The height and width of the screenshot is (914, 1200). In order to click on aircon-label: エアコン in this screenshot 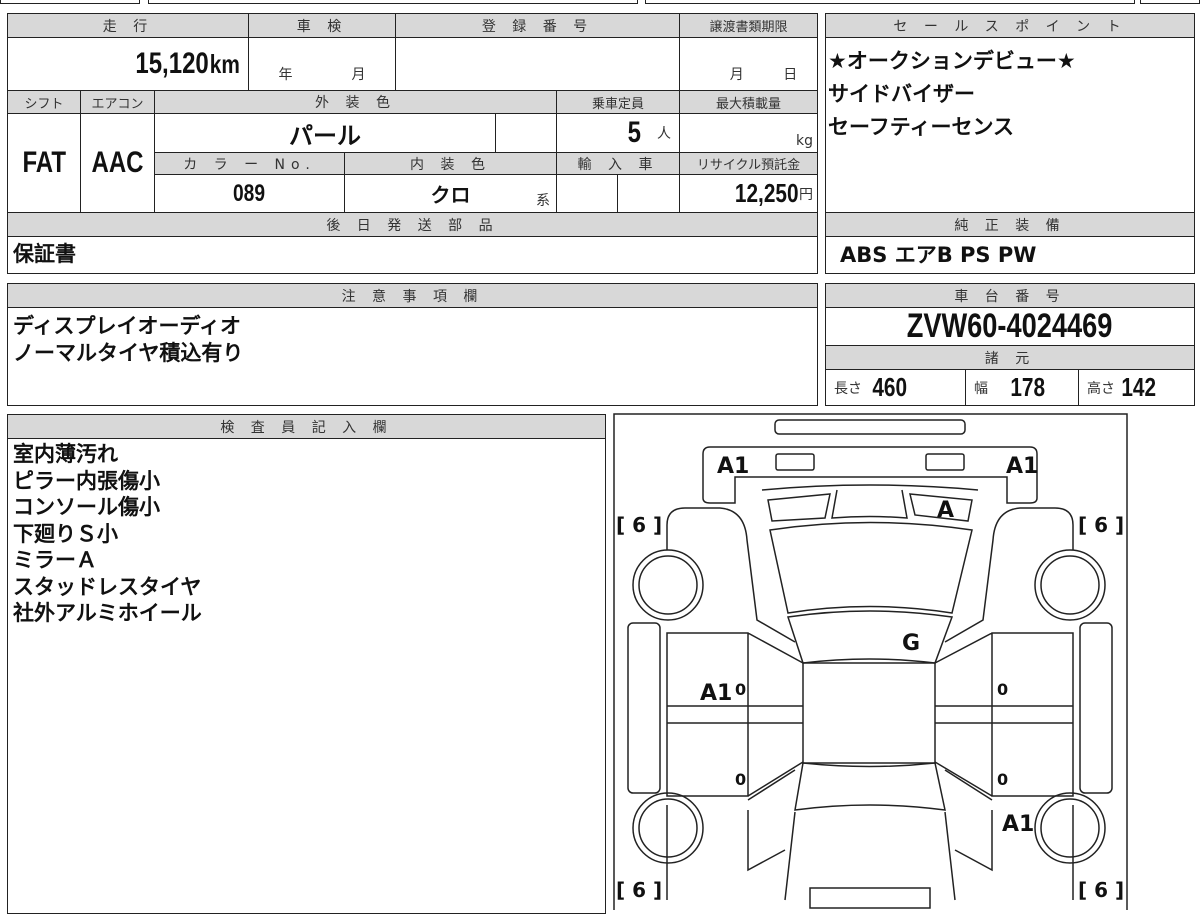, I will do `click(117, 102)`.